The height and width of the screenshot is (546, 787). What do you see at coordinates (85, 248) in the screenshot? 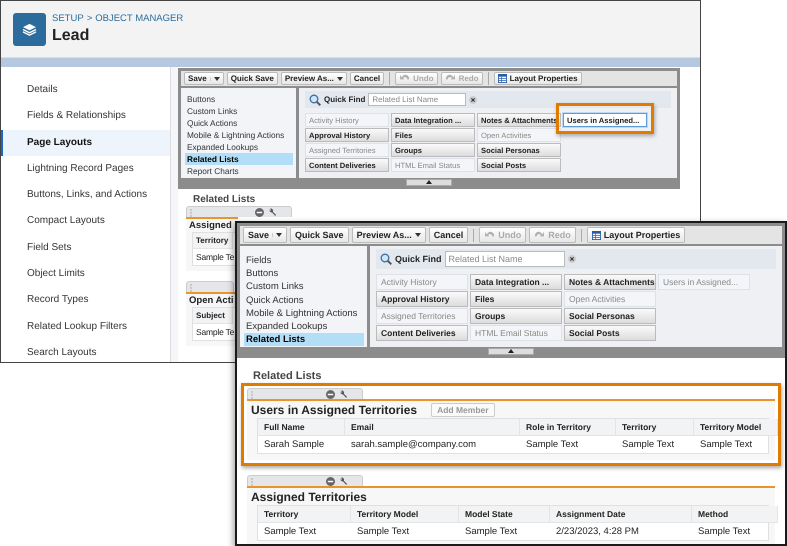
I see `sidebar-item: Field Sets` at bounding box center [85, 248].